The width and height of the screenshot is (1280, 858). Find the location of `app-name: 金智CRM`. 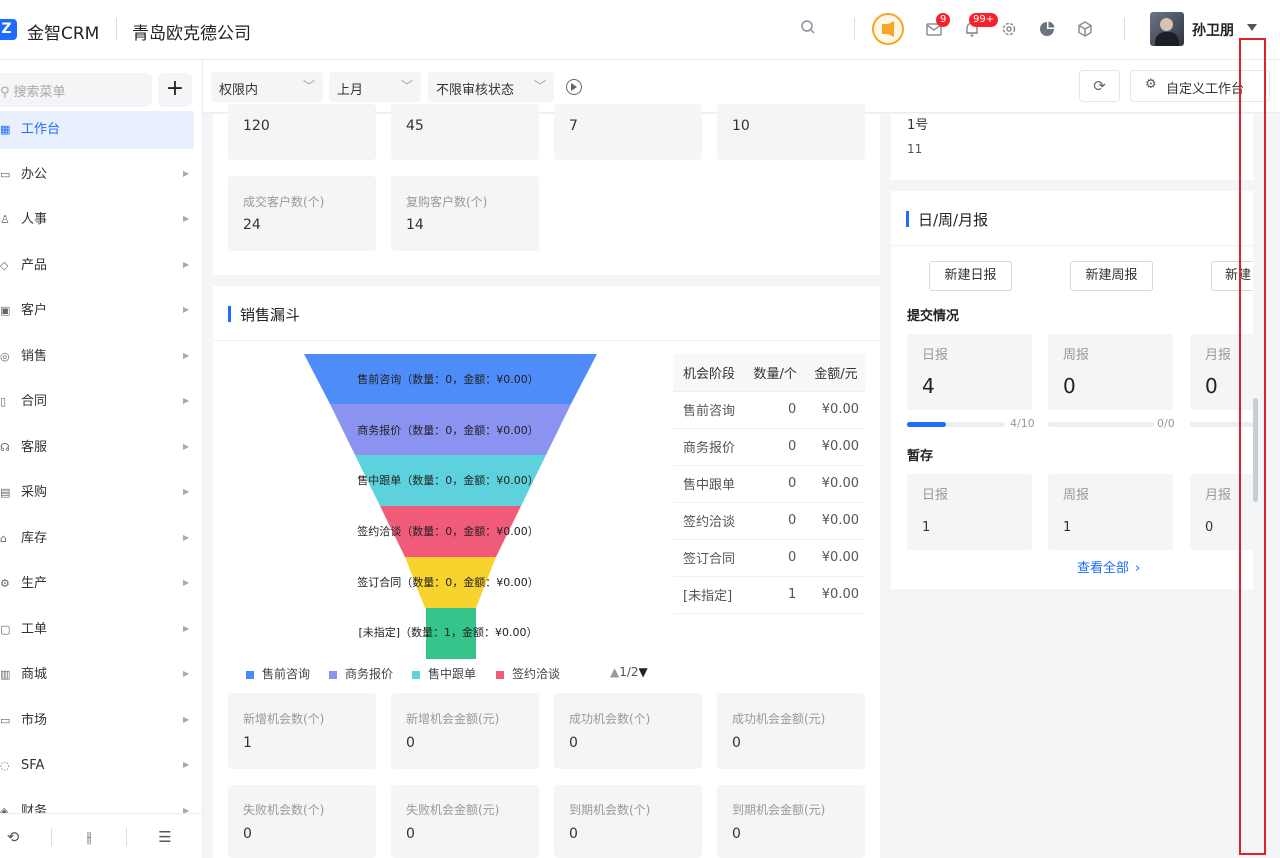

app-name: 金智CRM is located at coordinates (63, 34).